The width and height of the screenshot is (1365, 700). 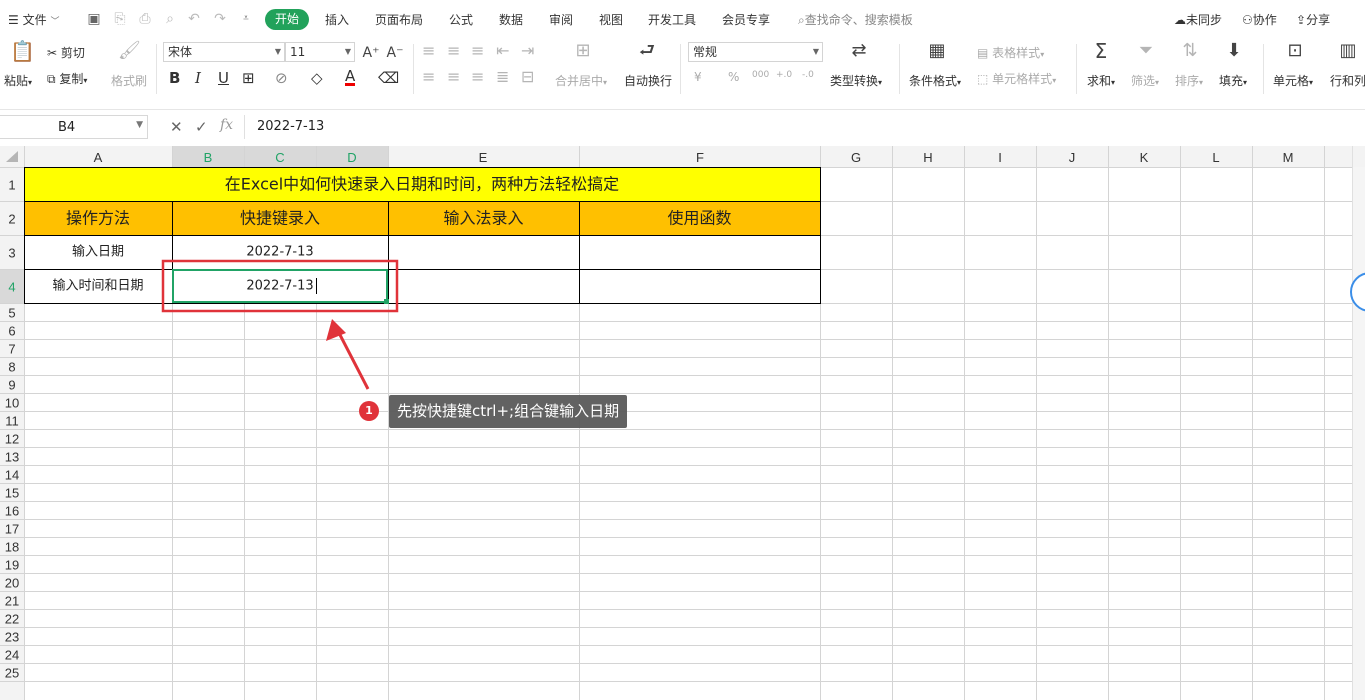 I want to click on chevron-down-icon: ﹀, so click(x=55, y=22).